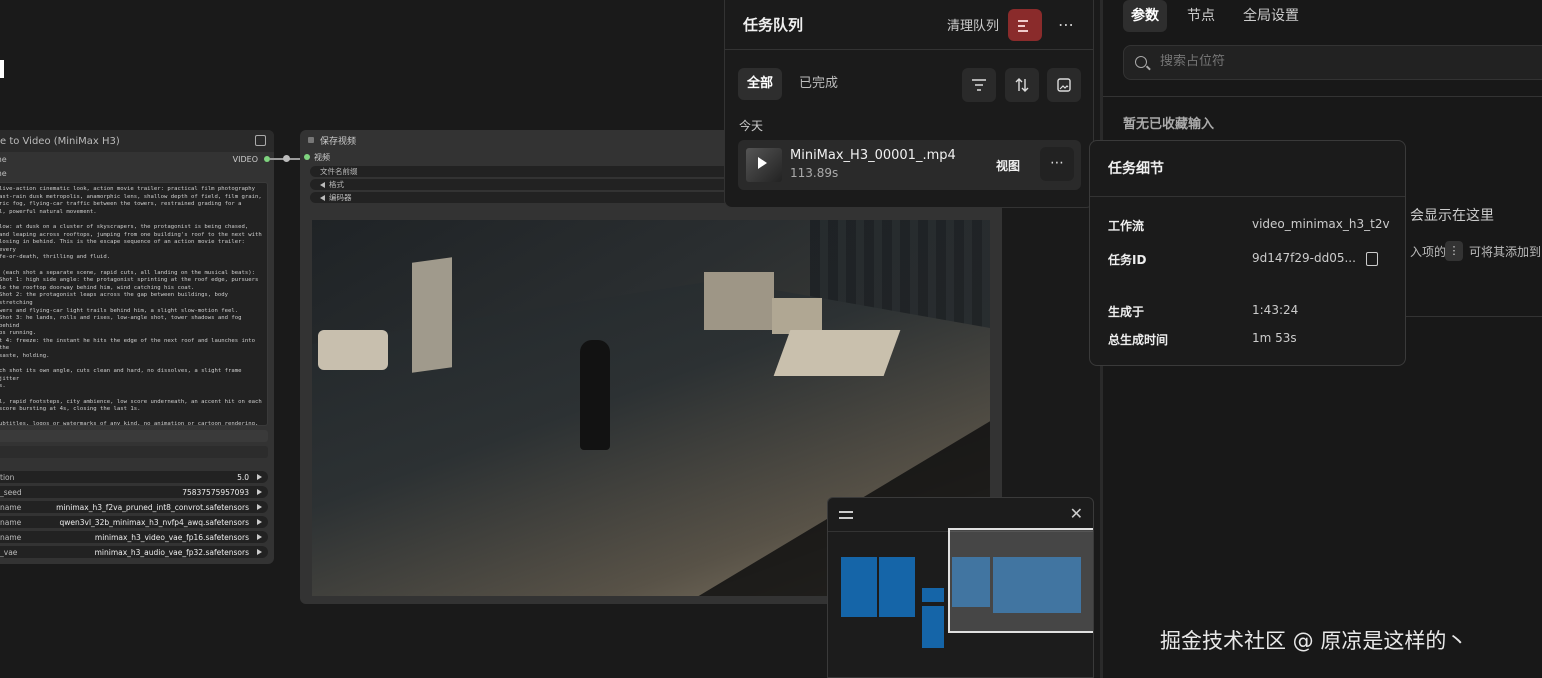 Image resolution: width=1542 pixels, height=678 pixels. Describe the element at coordinates (60, 141) in the screenshot. I see `node-title-text: e to Video (MiniMax H3)` at that location.